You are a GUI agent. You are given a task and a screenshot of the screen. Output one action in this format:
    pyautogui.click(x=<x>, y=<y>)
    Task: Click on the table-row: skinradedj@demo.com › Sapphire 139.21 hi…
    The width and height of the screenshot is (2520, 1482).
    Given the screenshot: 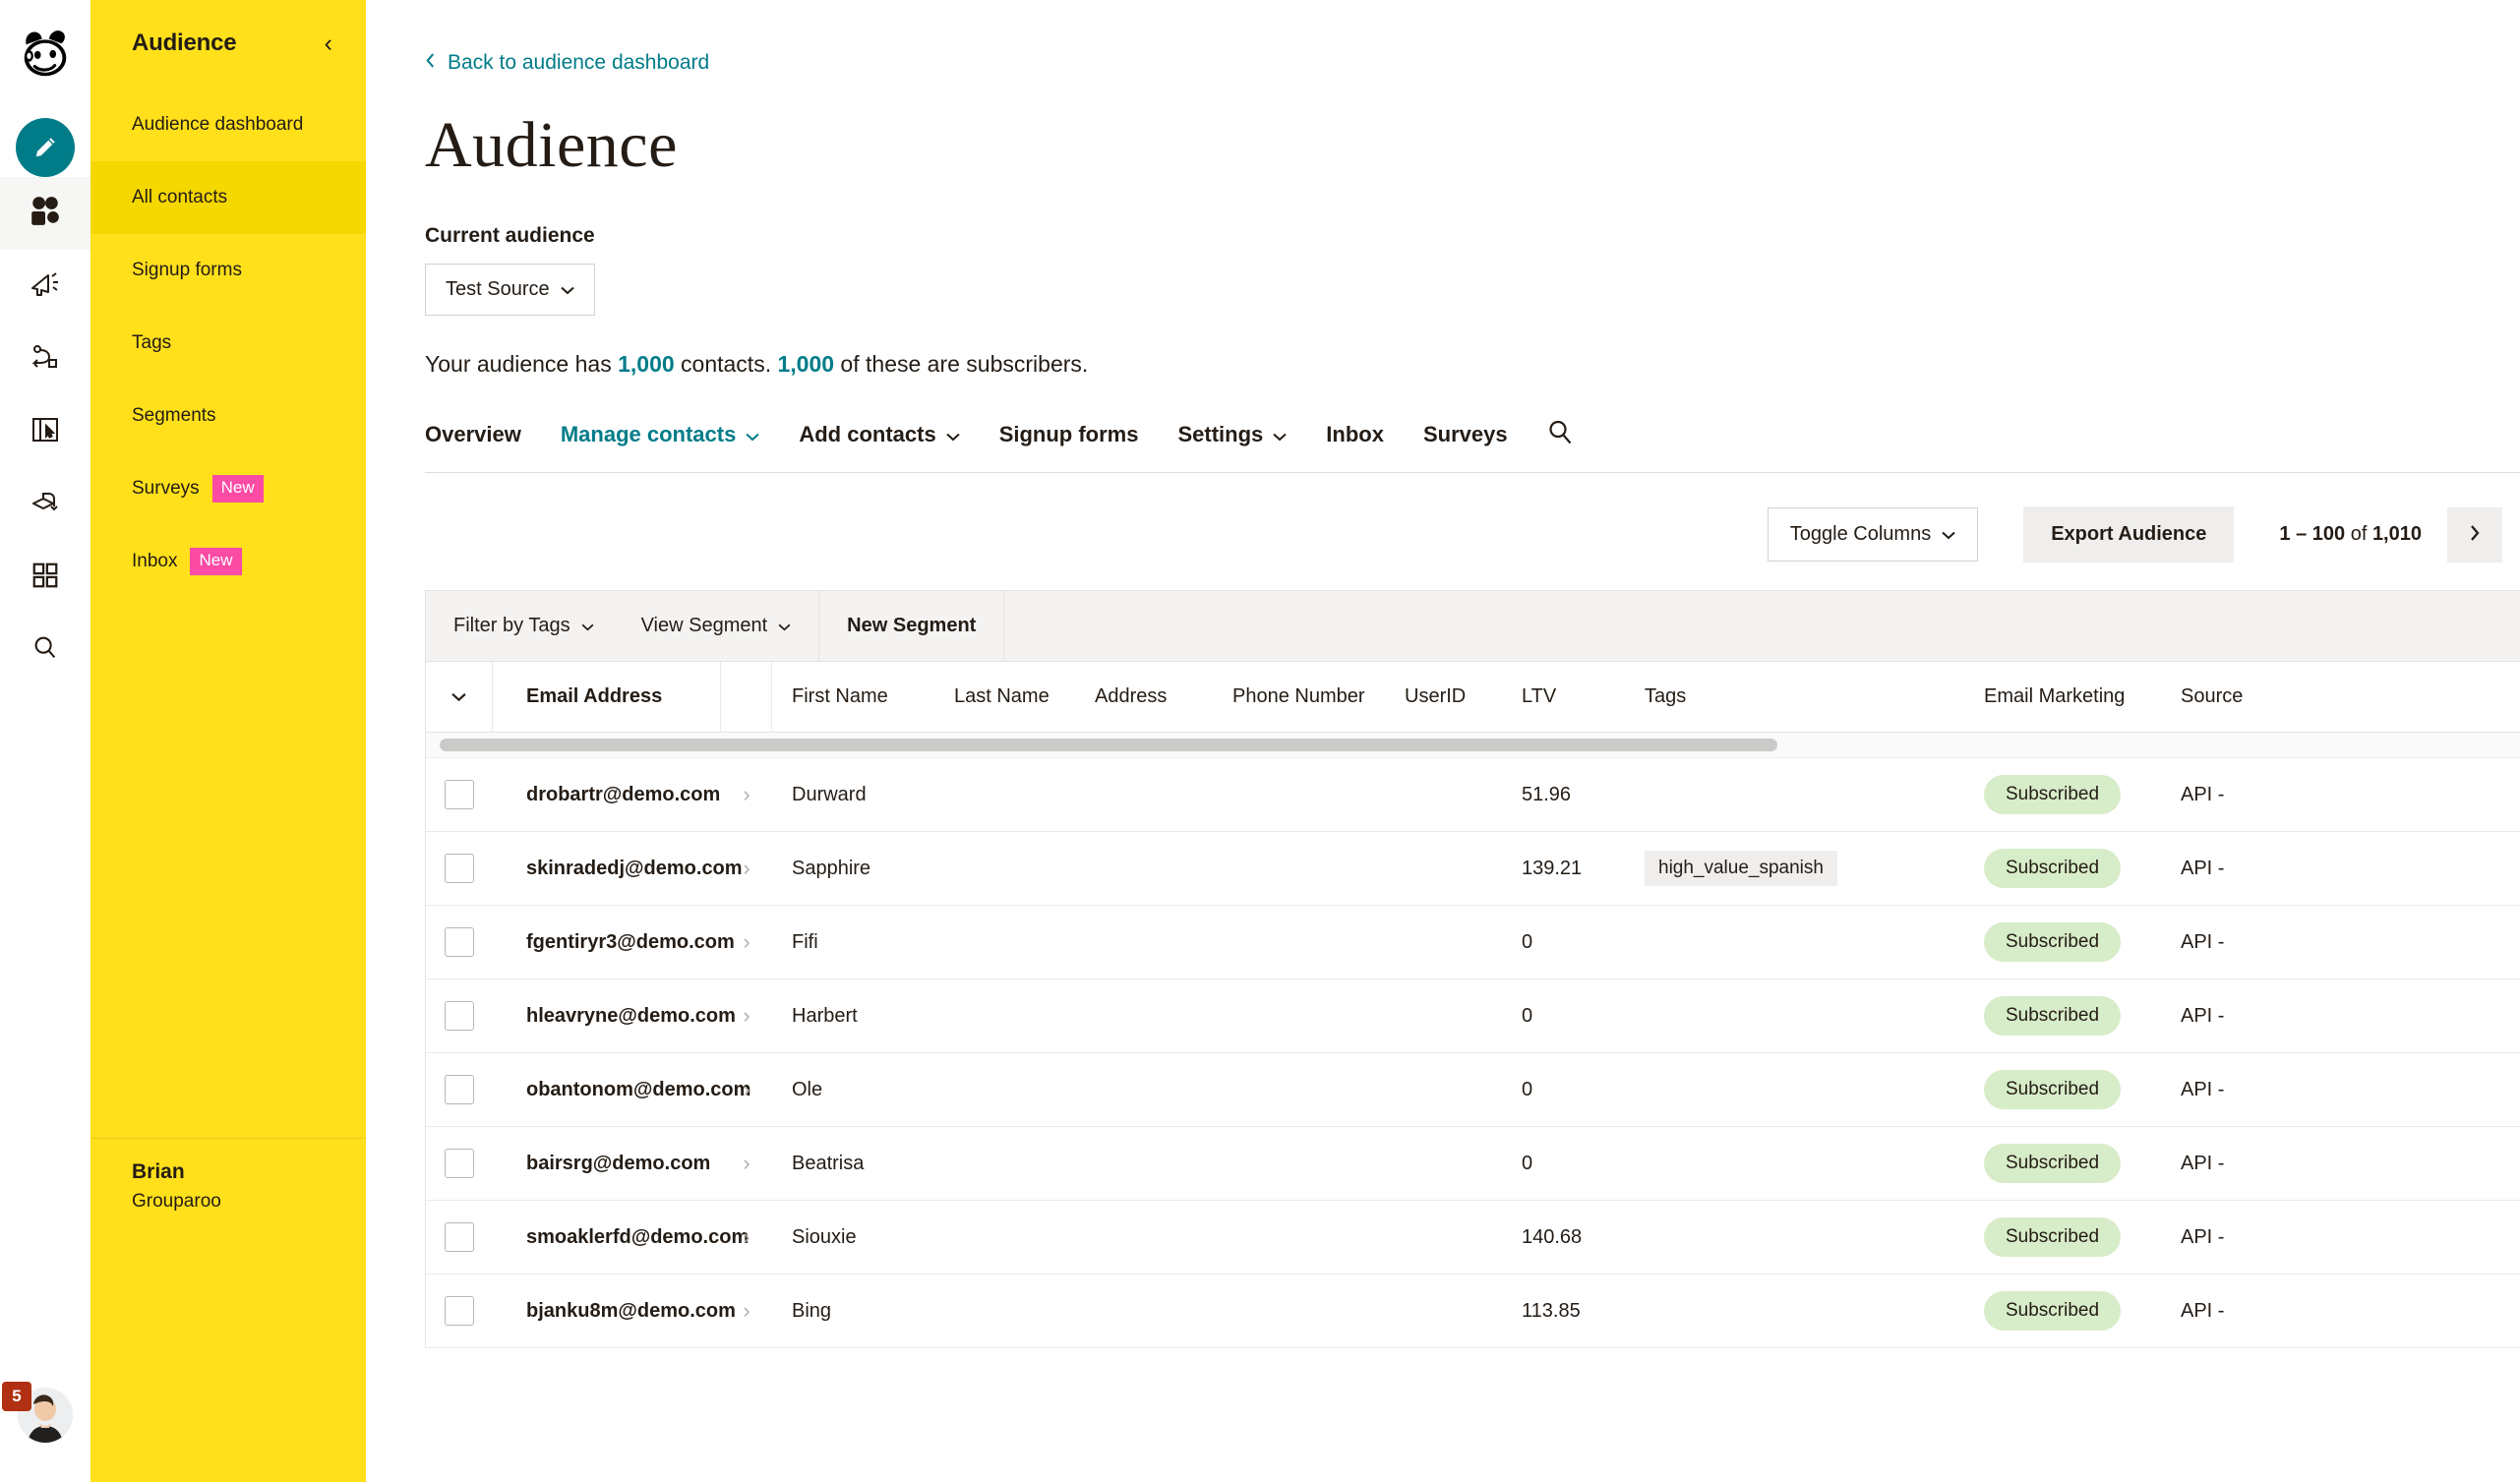 What is the action you would take?
    pyautogui.click(x=1473, y=869)
    